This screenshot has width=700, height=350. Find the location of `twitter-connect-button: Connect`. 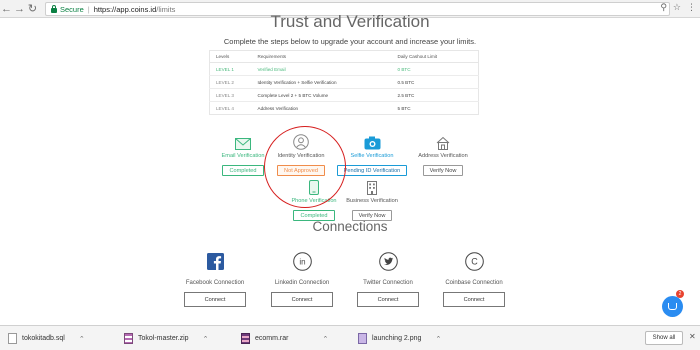

twitter-connect-button: Connect is located at coordinates (388, 299).